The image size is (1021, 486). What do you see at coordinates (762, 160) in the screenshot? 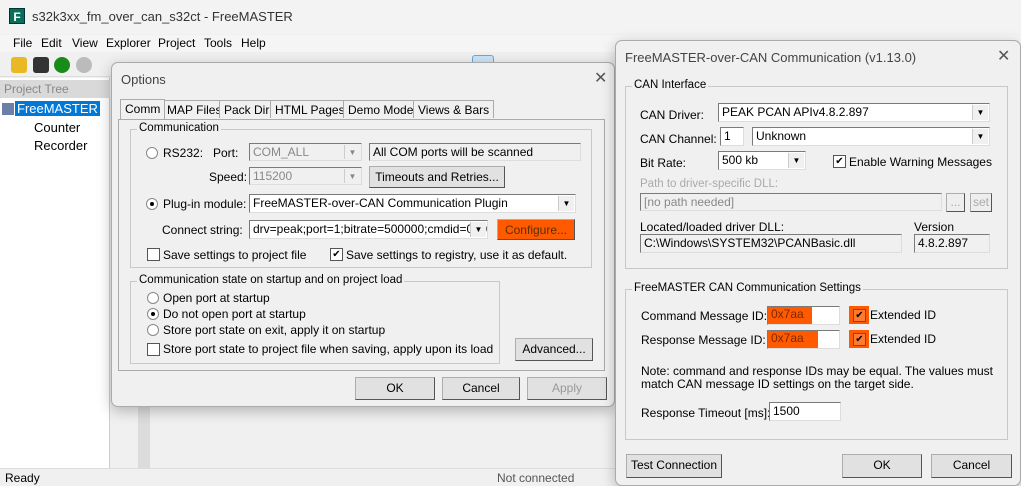
I see `bitrate-select: 500 kb ▼` at bounding box center [762, 160].